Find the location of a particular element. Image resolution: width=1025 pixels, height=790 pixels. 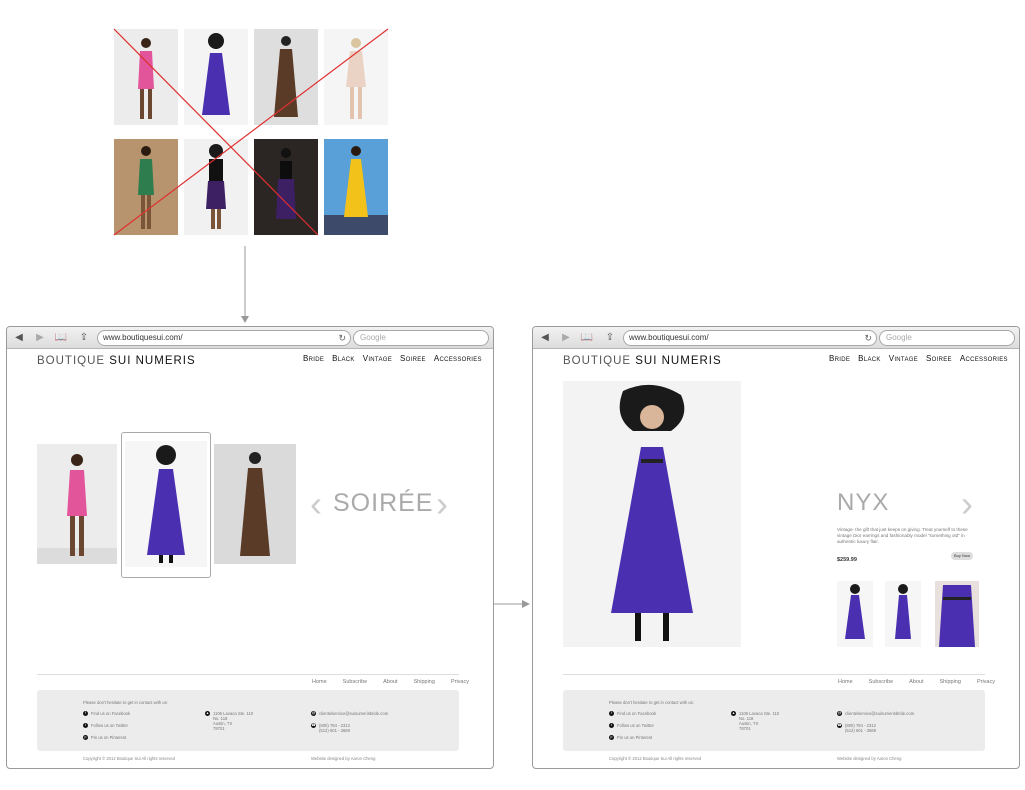

product-hero-photo is located at coordinates (652, 514).